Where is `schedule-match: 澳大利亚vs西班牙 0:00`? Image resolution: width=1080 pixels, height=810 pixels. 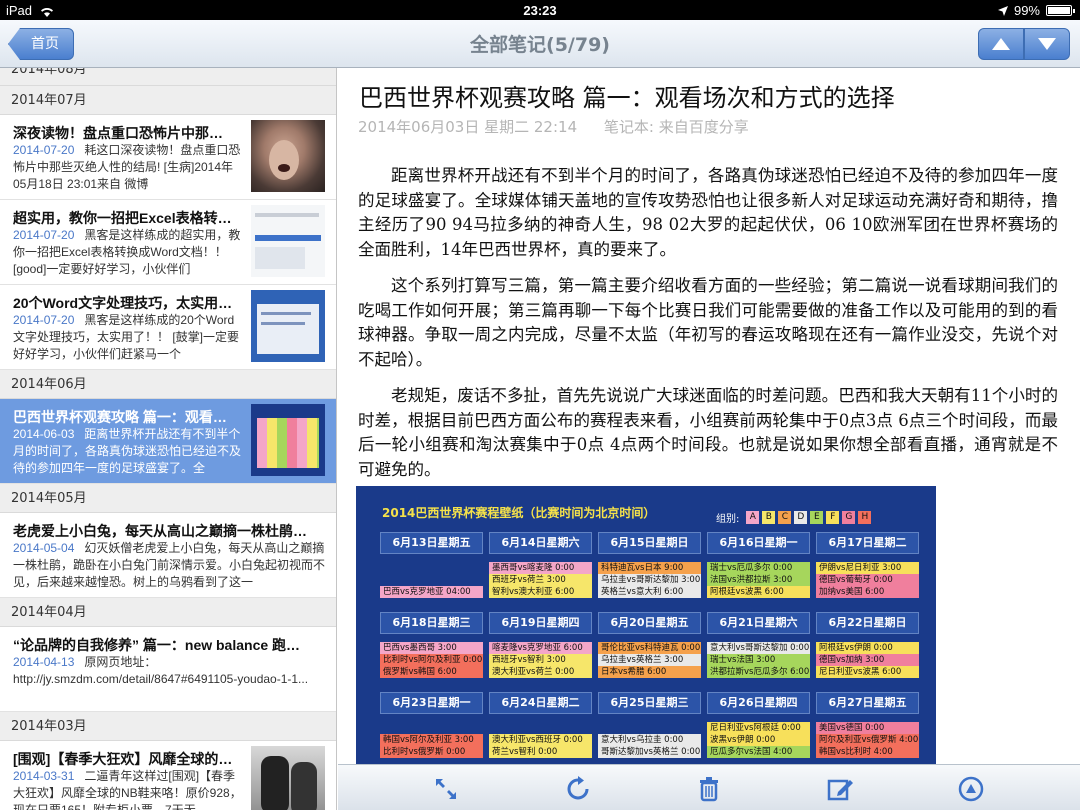 schedule-match: 澳大利亚vs西班牙 0:00 is located at coordinates (540, 740).